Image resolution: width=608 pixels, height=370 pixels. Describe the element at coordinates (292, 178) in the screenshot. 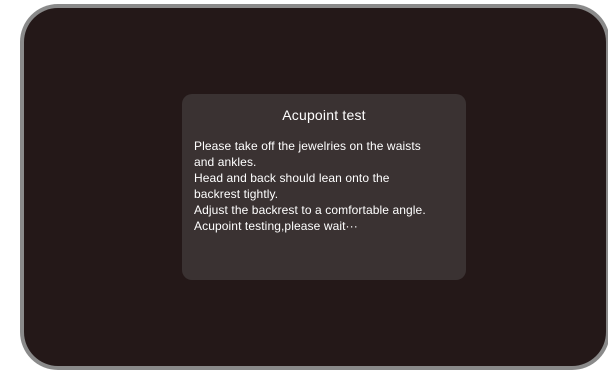

I see `message-line: Head and back should lean onto the` at that location.